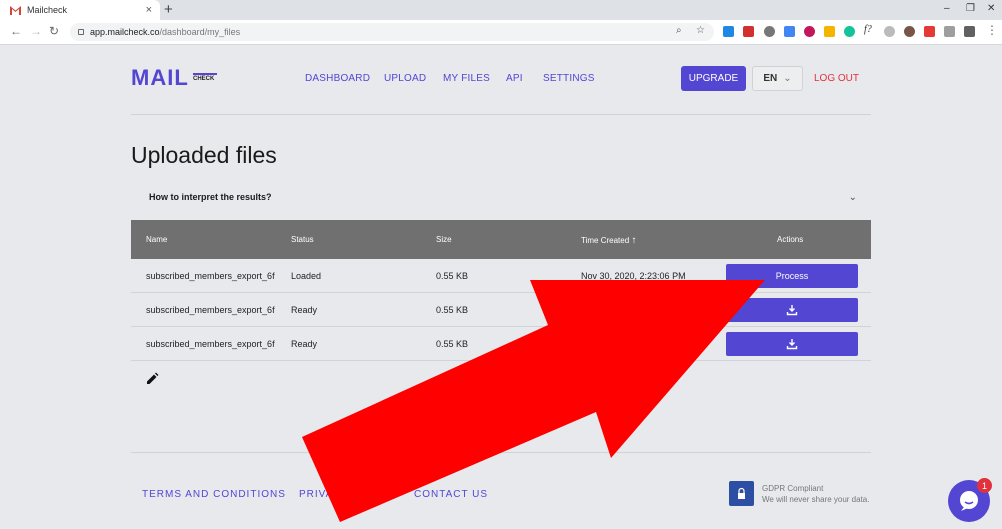  Describe the element at coordinates (337, 78) in the screenshot. I see `nav-dashboard: DASHBOARD` at that location.